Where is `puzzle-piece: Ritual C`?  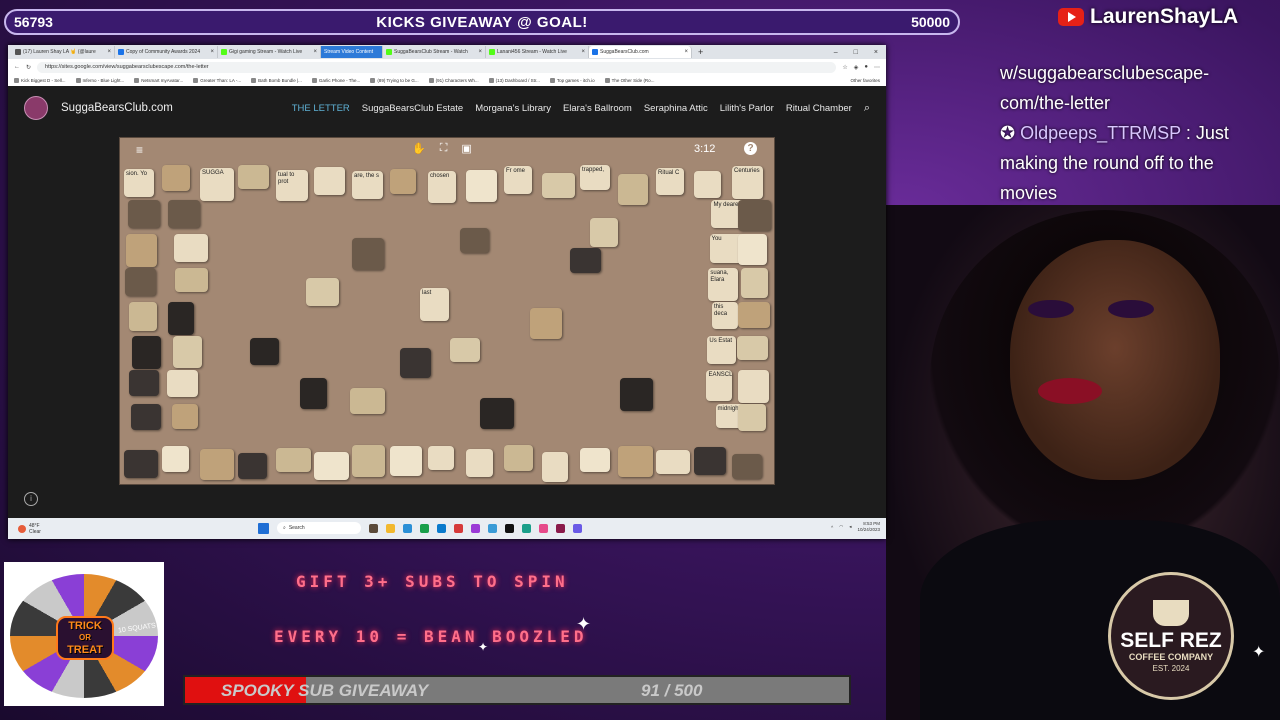
puzzle-piece: Ritual C is located at coordinates (670, 182).